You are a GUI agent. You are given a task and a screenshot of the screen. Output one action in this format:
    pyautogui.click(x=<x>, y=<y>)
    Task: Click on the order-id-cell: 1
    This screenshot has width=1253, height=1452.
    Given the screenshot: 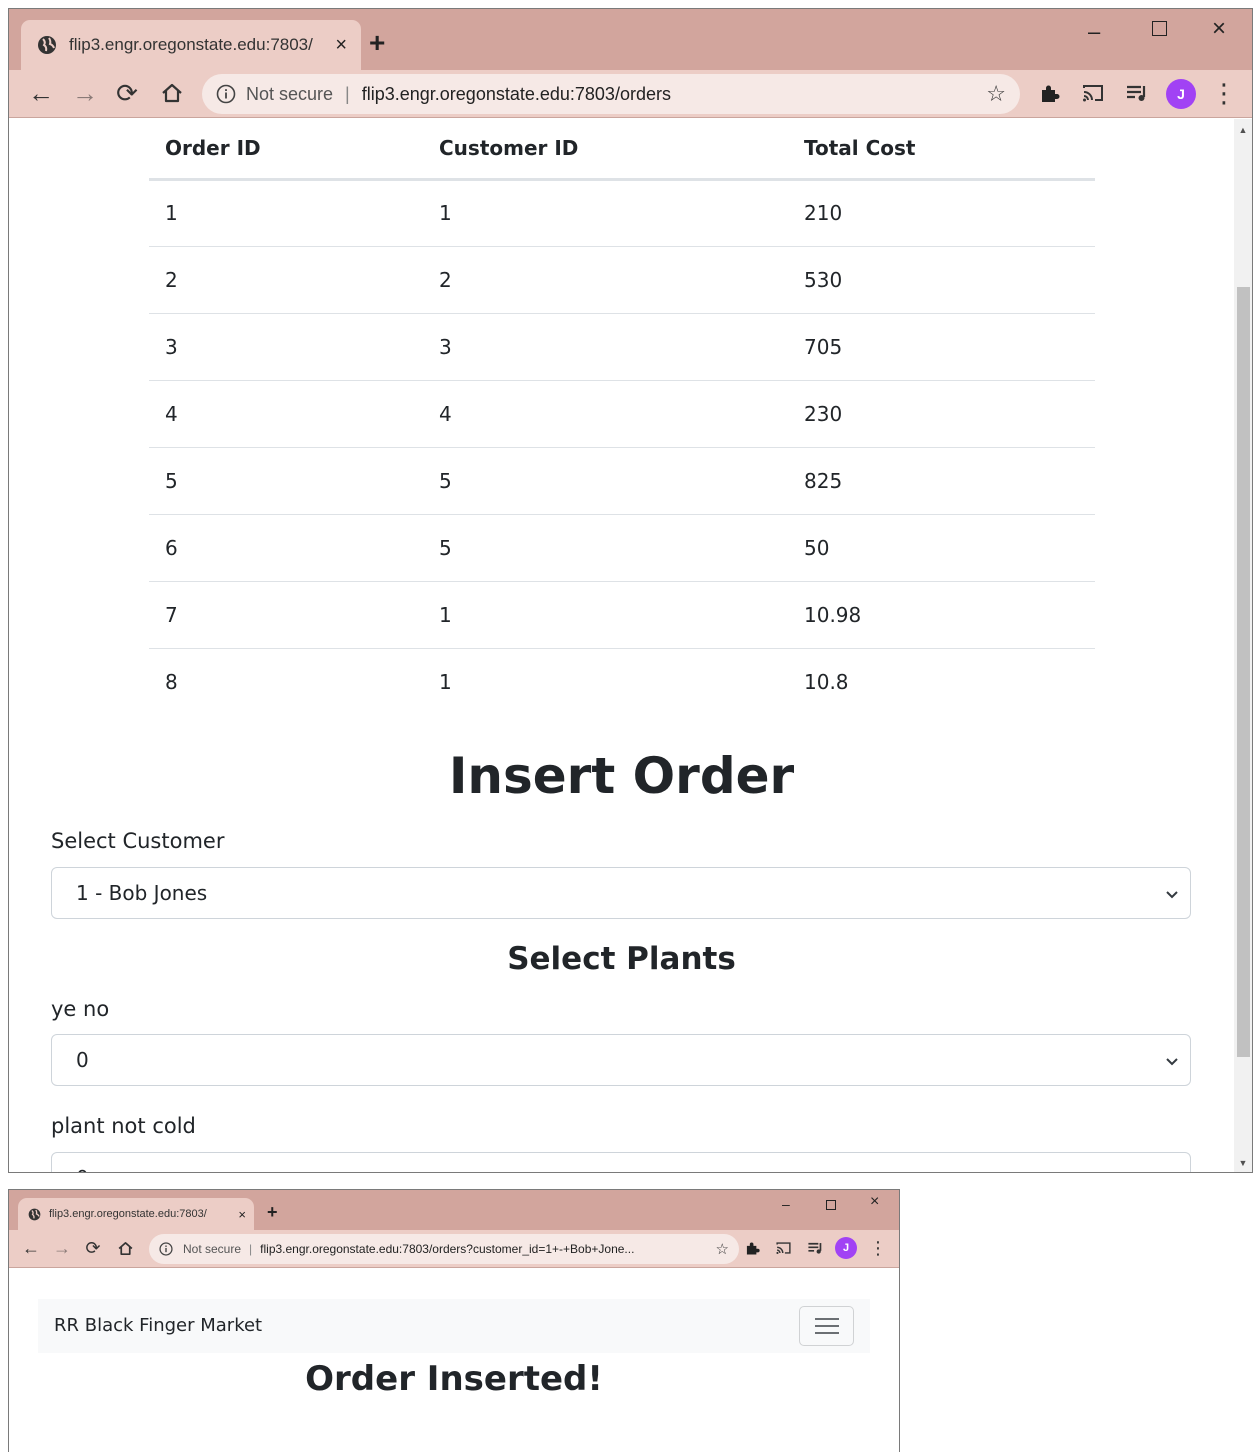 What is the action you would take?
    pyautogui.click(x=286, y=213)
    